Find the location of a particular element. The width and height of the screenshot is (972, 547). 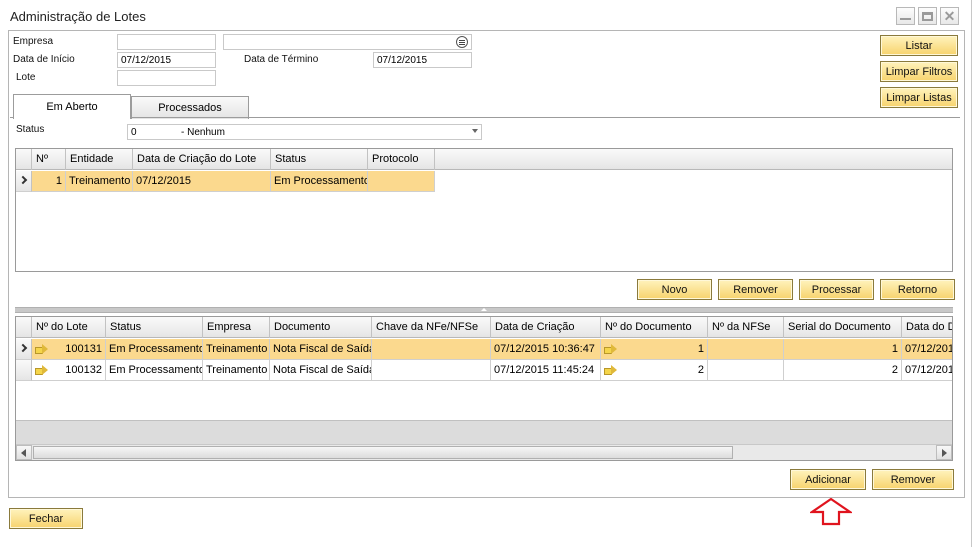

maximize-icon is located at coordinates (927, 16).